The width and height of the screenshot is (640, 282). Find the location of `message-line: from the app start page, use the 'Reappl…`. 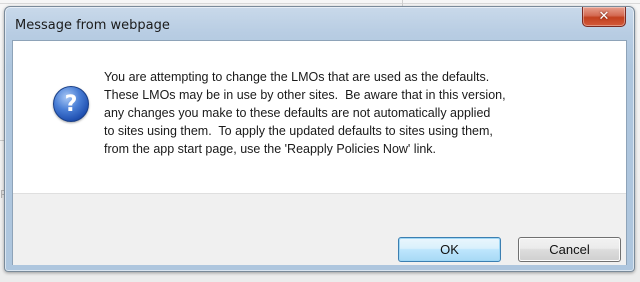

message-line: from the app start page, use the 'Reappl… is located at coordinates (270, 149).